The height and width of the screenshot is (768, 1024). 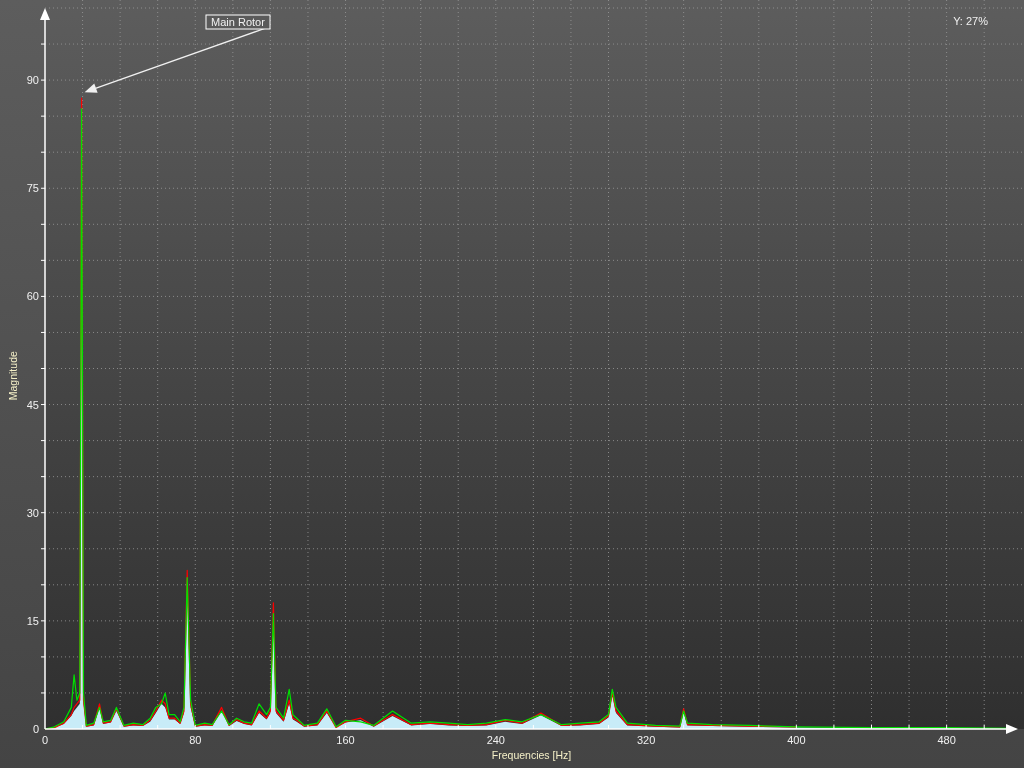 I want to click on tick-label: 160, so click(x=345, y=740).